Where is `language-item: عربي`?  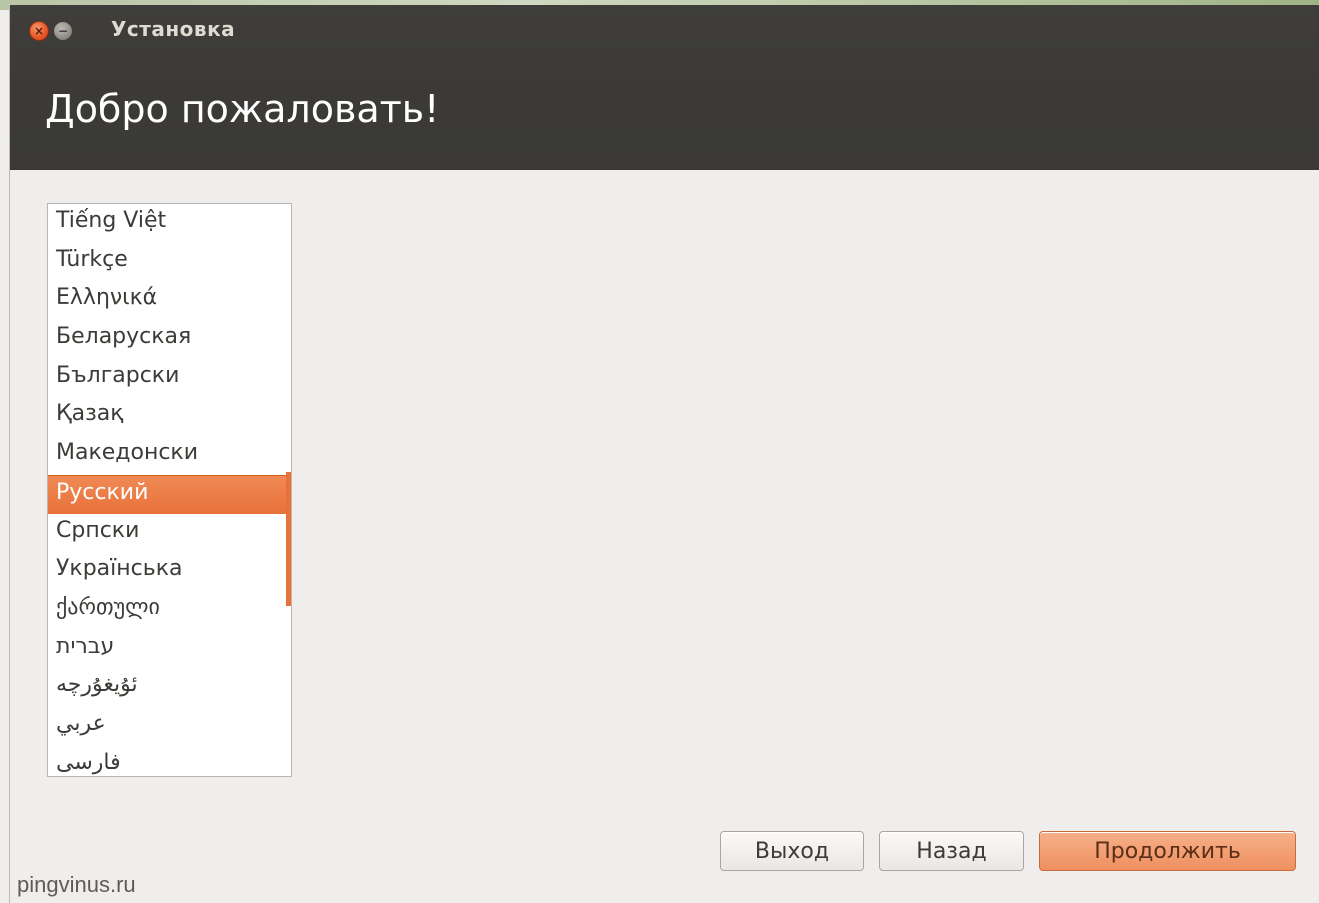 language-item: عربي is located at coordinates (169, 726).